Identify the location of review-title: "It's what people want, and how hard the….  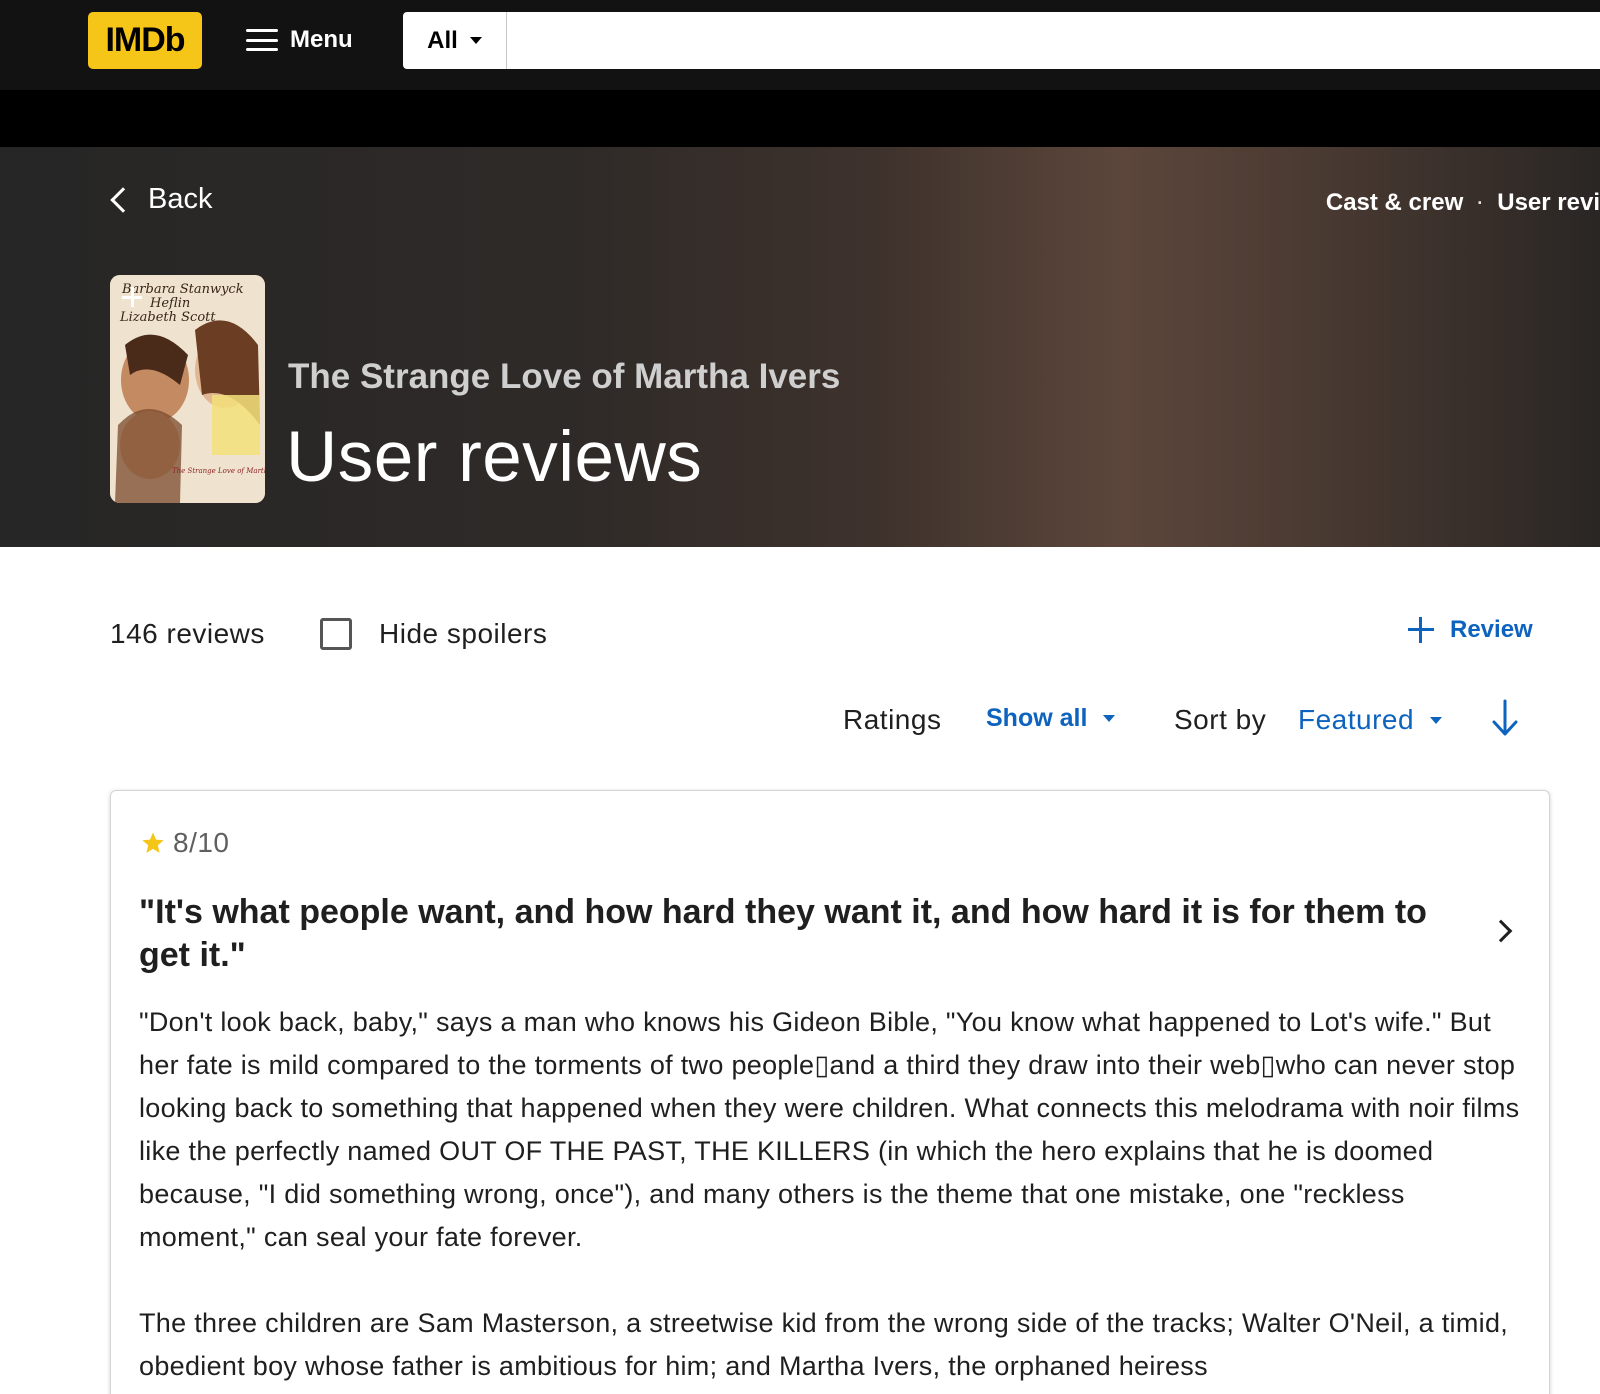
(794, 934).